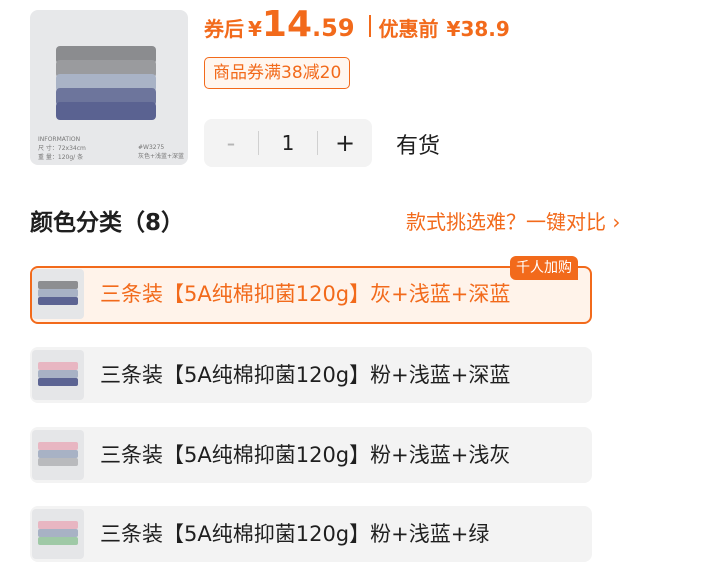 Image resolution: width=720 pixels, height=562 pixels. Describe the element at coordinates (277, 73) in the screenshot. I see `coupon-badge: 商品券满38减20` at that location.